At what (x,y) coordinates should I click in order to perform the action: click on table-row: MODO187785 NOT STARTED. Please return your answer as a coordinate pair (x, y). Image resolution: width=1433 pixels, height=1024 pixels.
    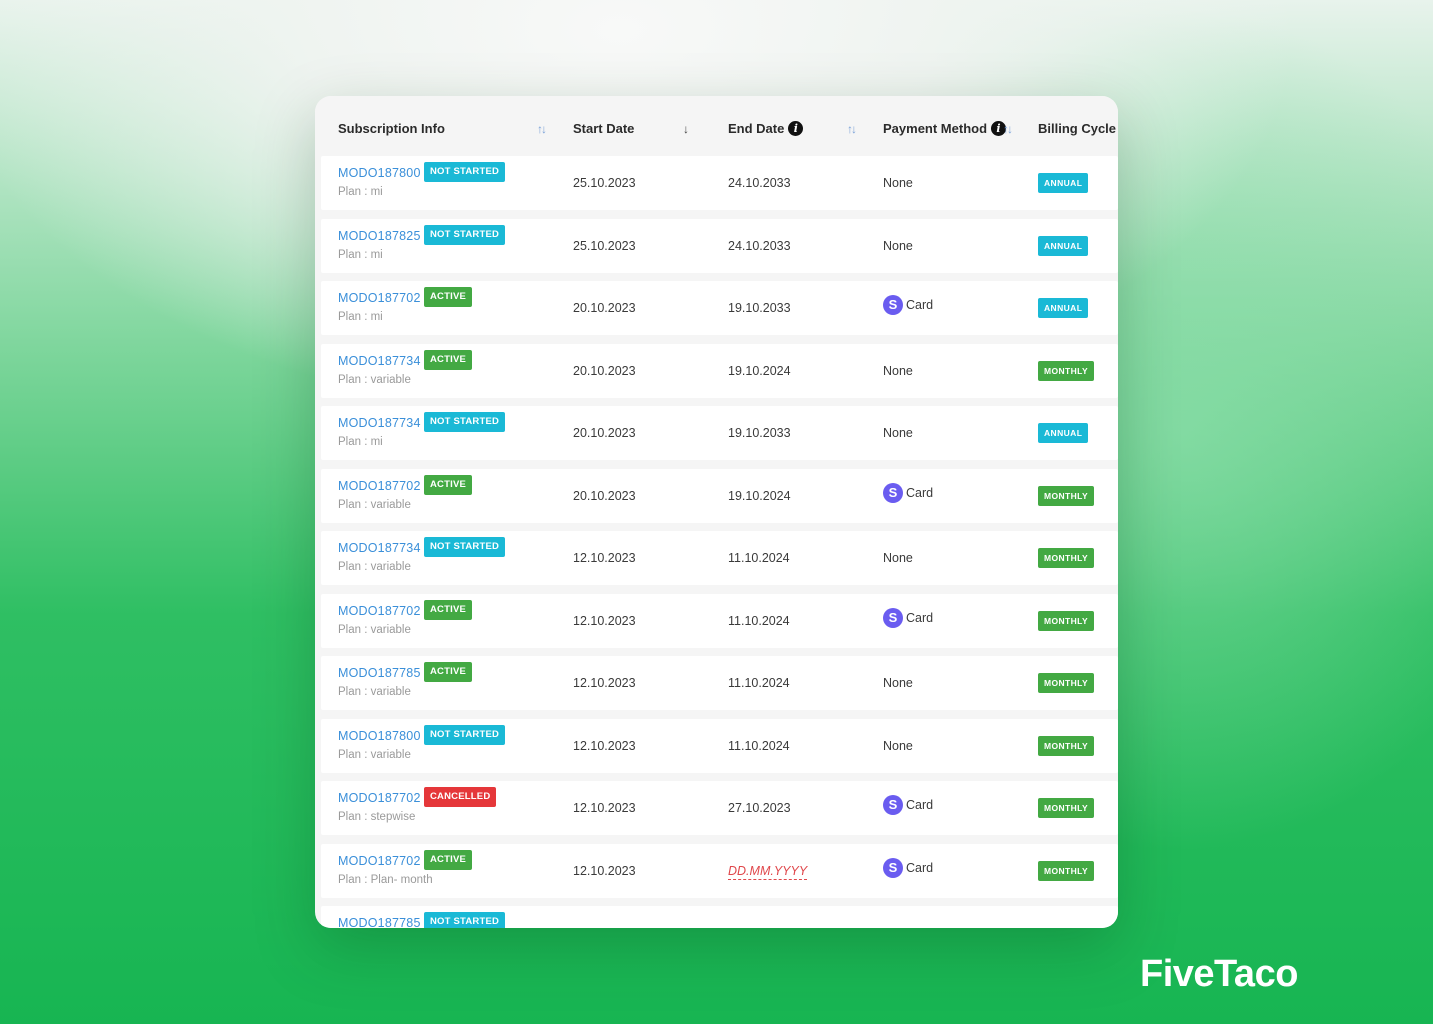
    Looking at the image, I should click on (719, 917).